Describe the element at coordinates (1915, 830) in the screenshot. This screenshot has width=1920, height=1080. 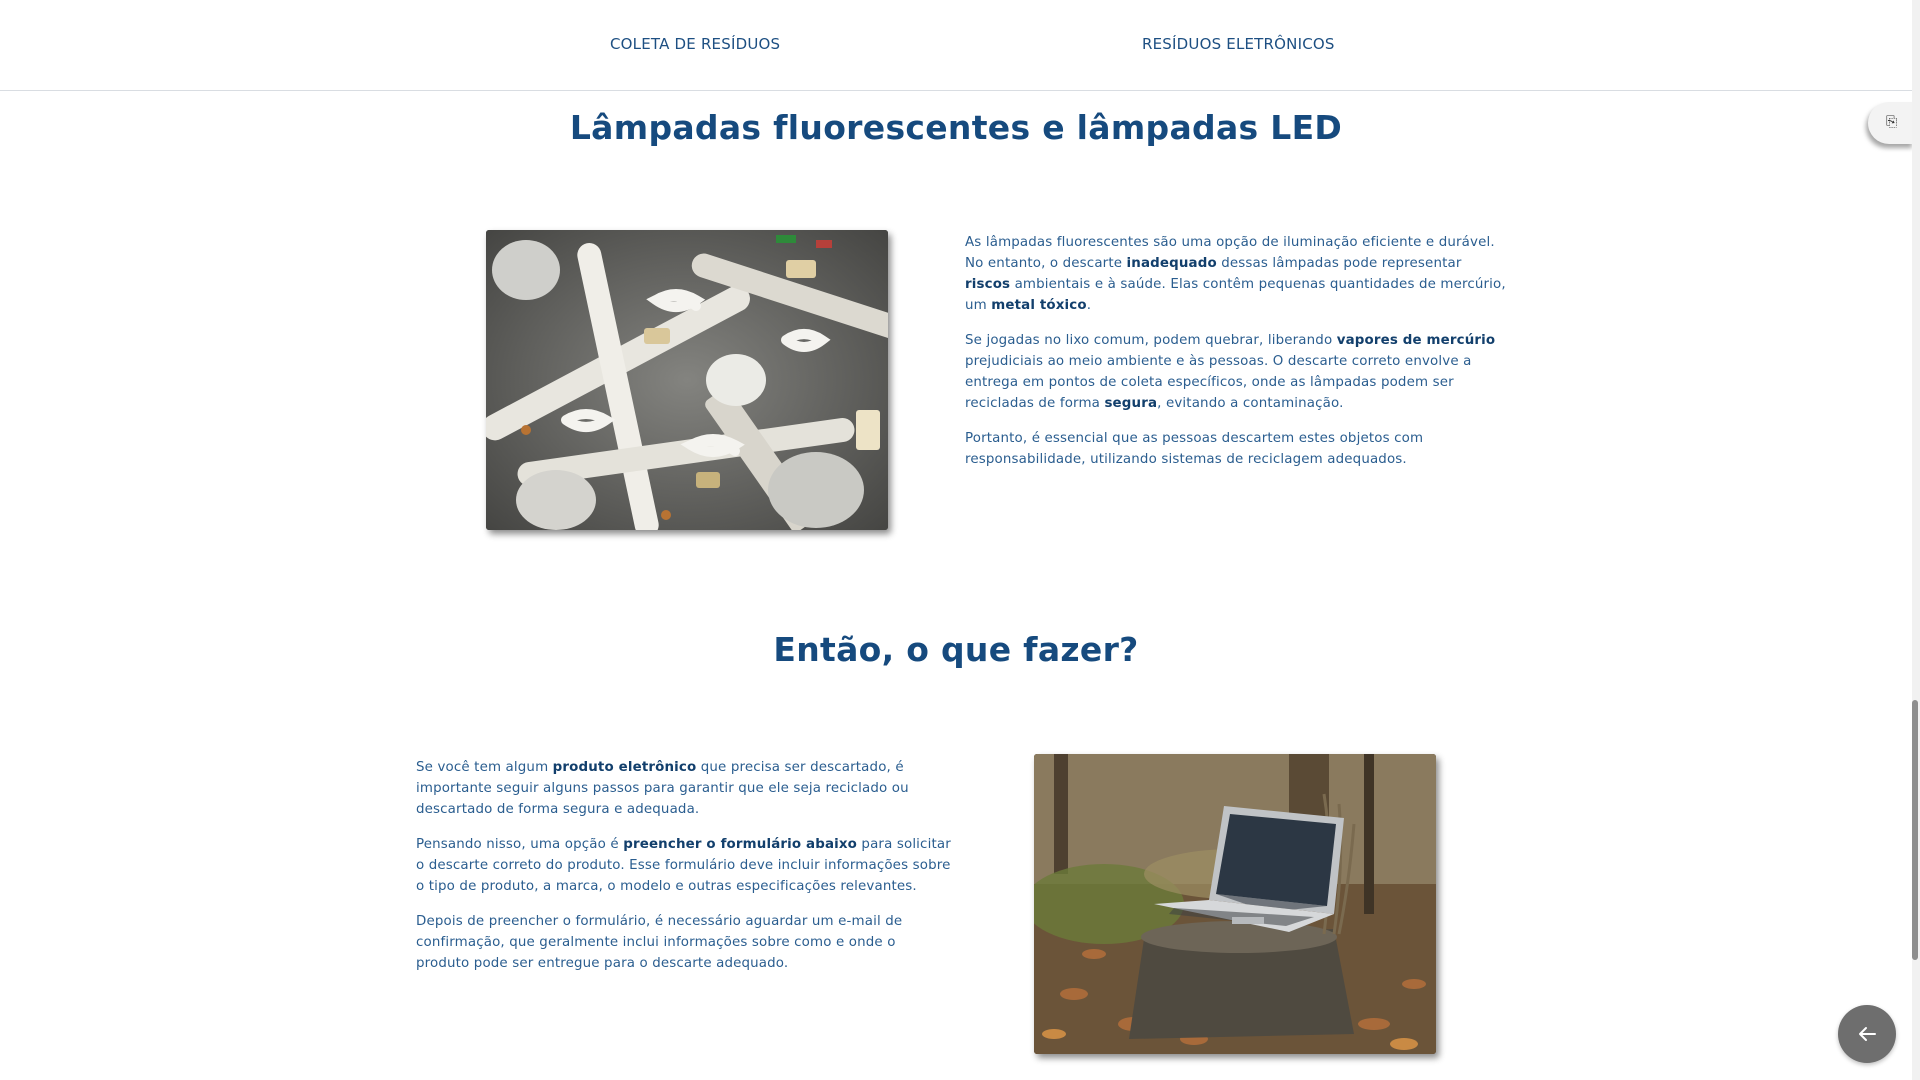
I see `scrollbar-thumb` at that location.